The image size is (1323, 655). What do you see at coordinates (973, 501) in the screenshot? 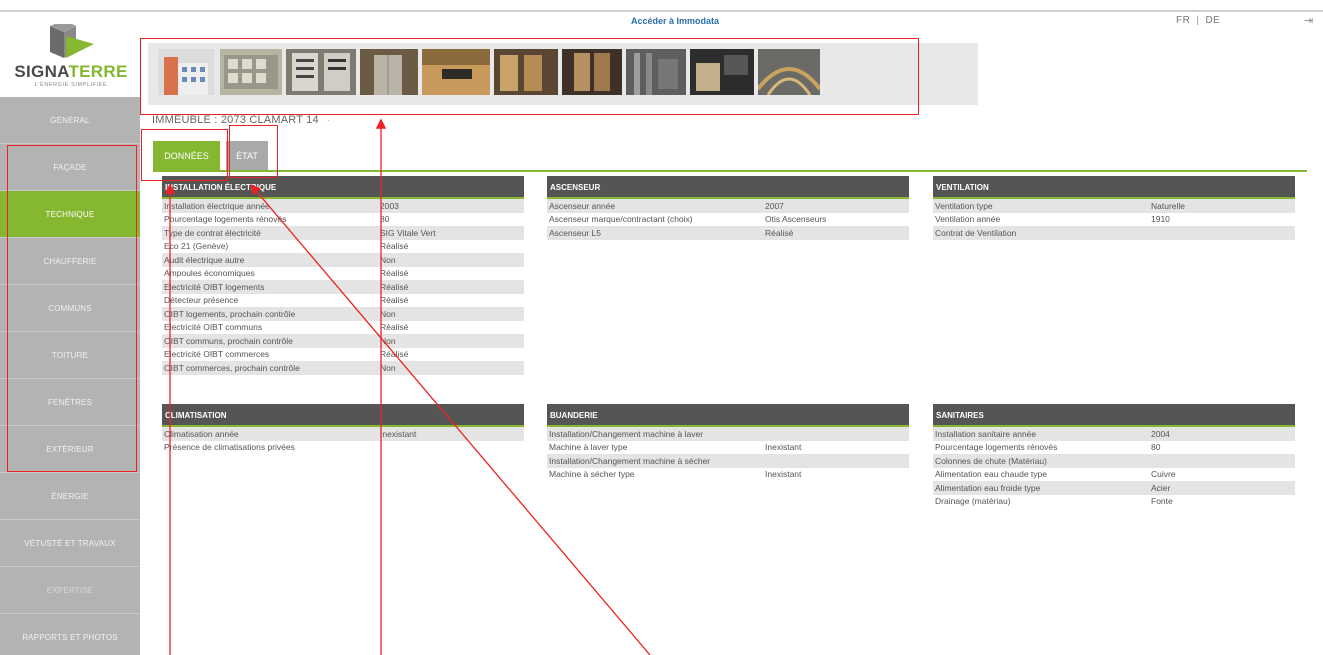
I see `row-label: Drainage (matériau)` at bounding box center [973, 501].